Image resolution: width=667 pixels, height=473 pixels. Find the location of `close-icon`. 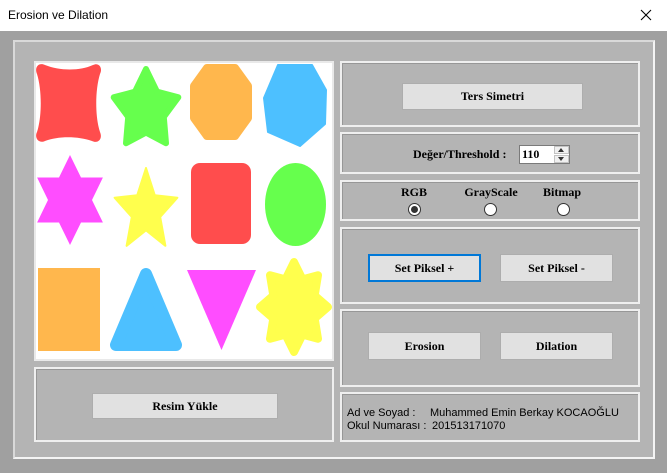

close-icon is located at coordinates (646, 15).